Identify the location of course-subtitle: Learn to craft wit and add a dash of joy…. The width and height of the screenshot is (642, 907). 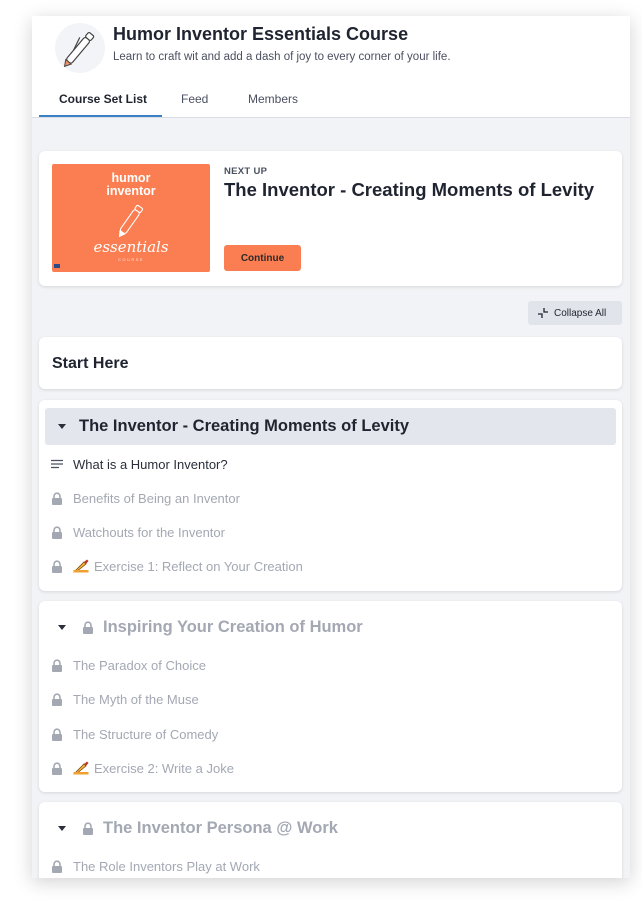
(282, 57).